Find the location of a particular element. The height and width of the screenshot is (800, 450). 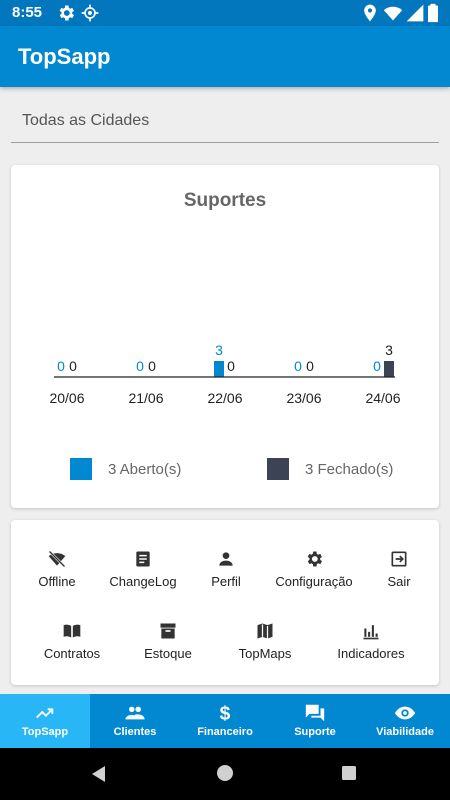

menu-estoque-label: Estoque is located at coordinates (168, 653).